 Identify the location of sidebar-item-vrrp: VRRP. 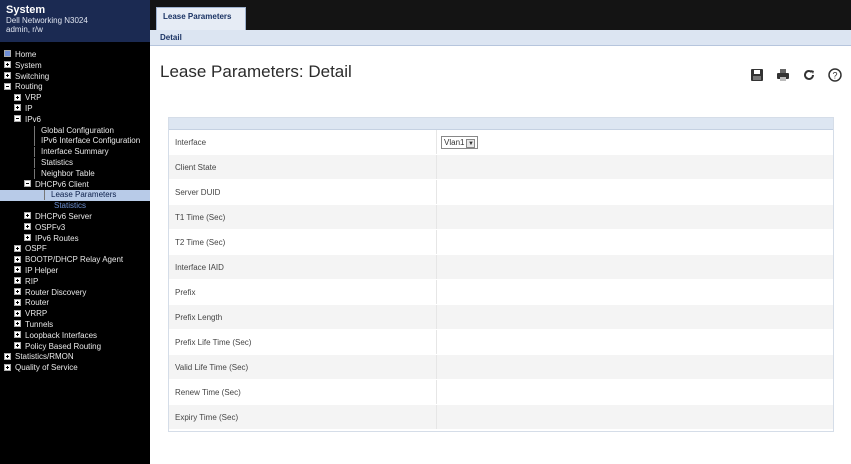
(75, 314).